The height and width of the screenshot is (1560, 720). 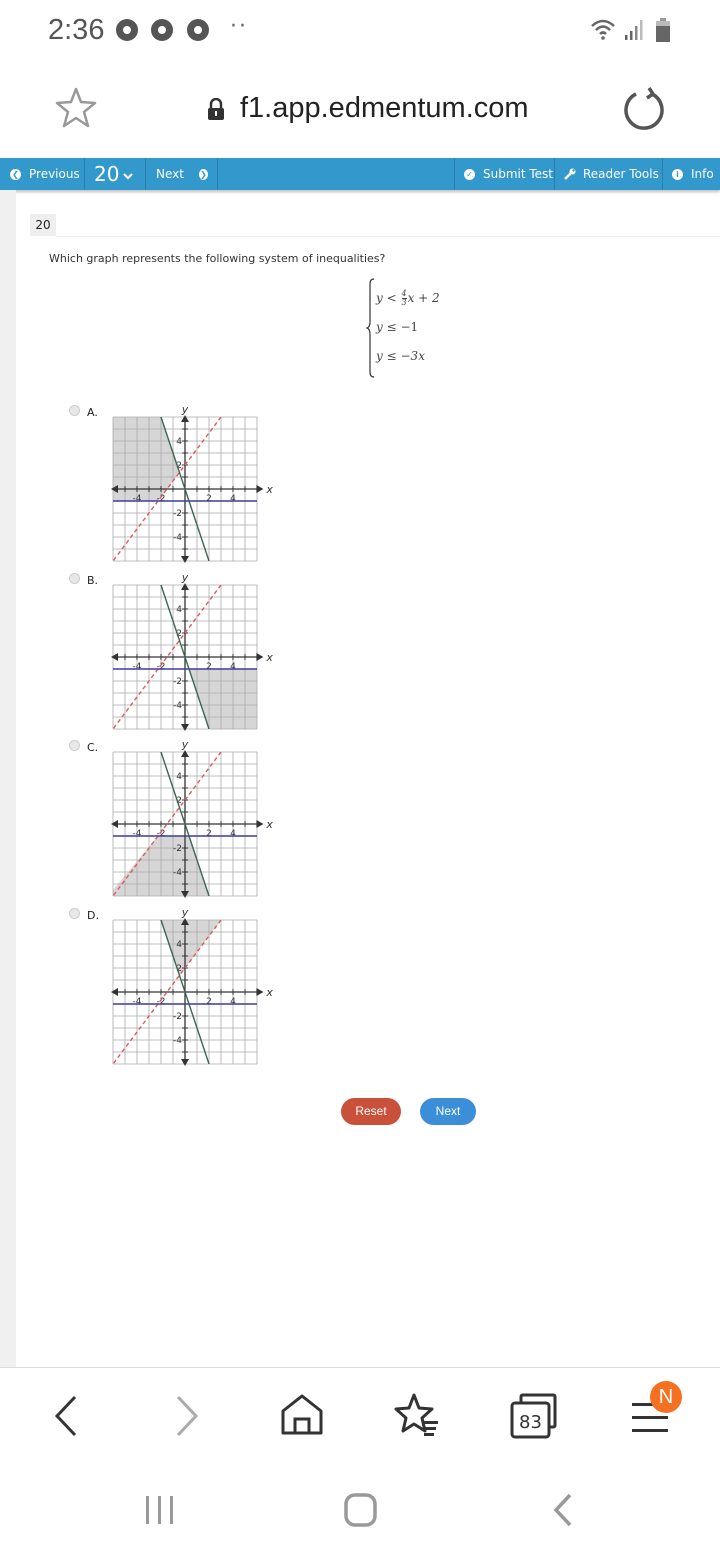 What do you see at coordinates (391, 356) in the screenshot?
I see `eq3-op: ≤` at bounding box center [391, 356].